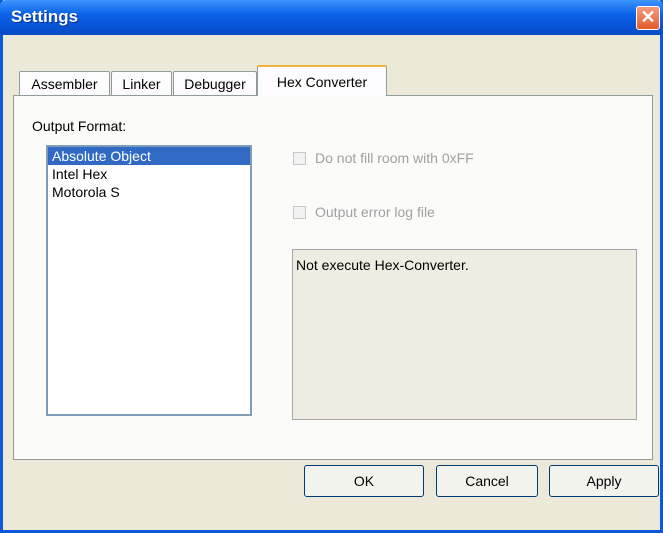 The image size is (663, 533). Describe the element at coordinates (149, 192) in the screenshot. I see `list-item-motorola-s: Motorola S` at that location.